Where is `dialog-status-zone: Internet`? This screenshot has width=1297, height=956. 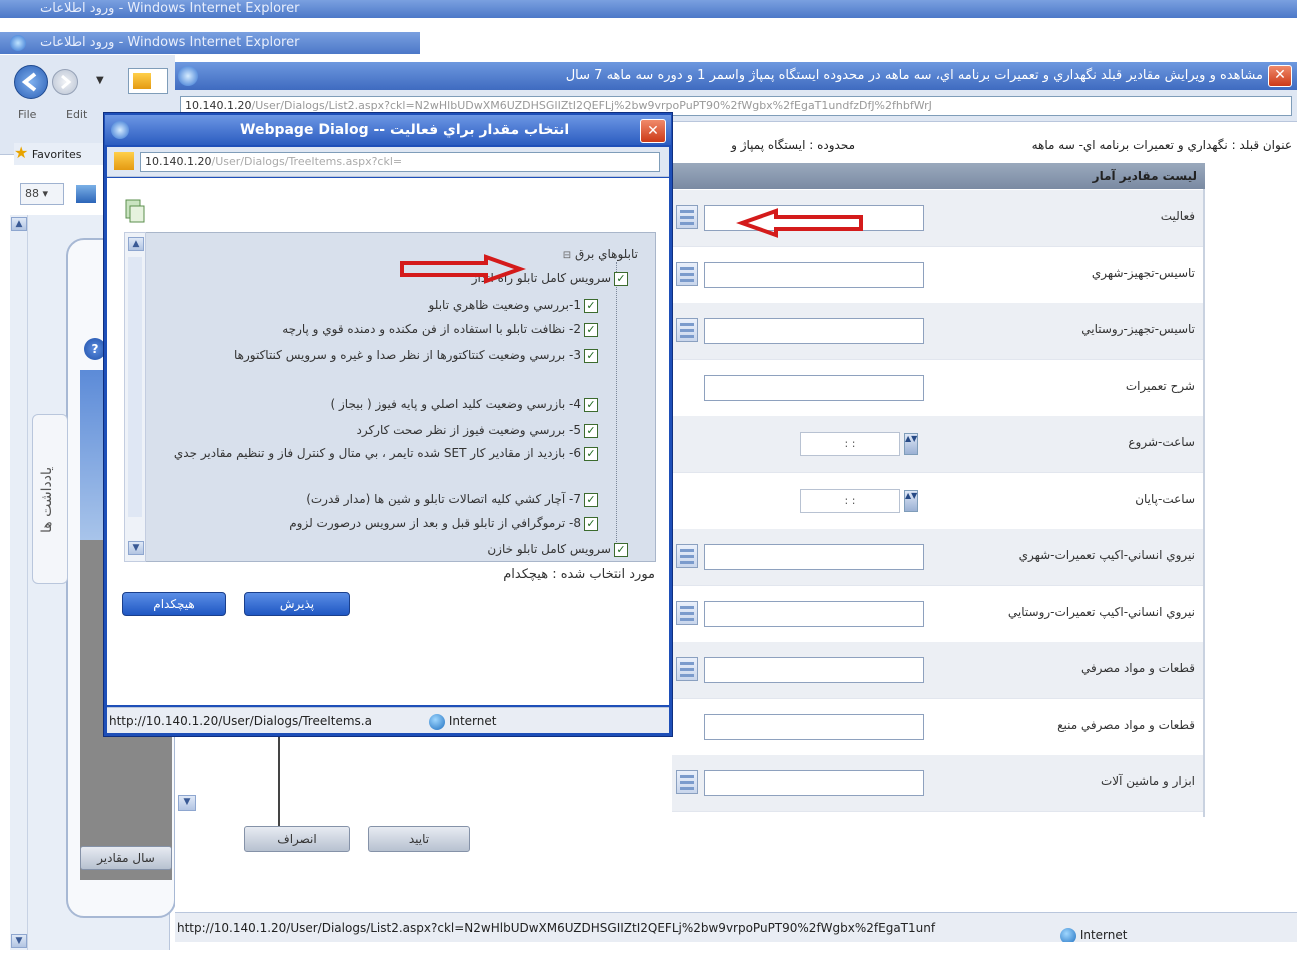 dialog-status-zone: Internet is located at coordinates (472, 721).